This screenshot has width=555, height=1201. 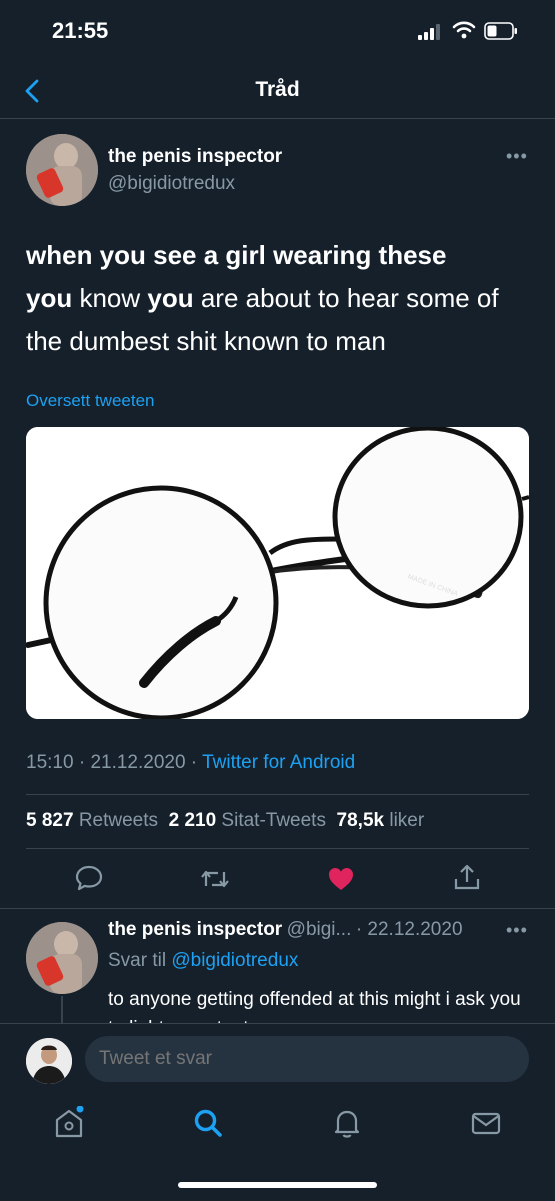 I want to click on reply-to-line: Svar til @bigidiotredux, so click(x=203, y=961).